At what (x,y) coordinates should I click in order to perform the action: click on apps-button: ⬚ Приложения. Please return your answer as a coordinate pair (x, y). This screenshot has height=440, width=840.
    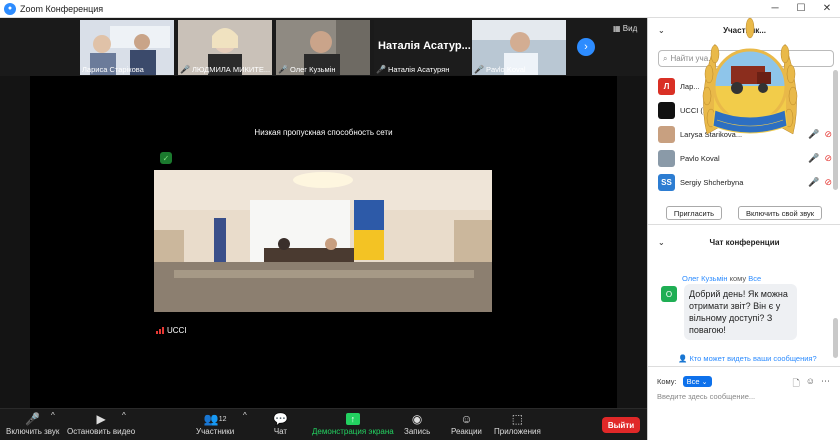
    Looking at the image, I should click on (517, 423).